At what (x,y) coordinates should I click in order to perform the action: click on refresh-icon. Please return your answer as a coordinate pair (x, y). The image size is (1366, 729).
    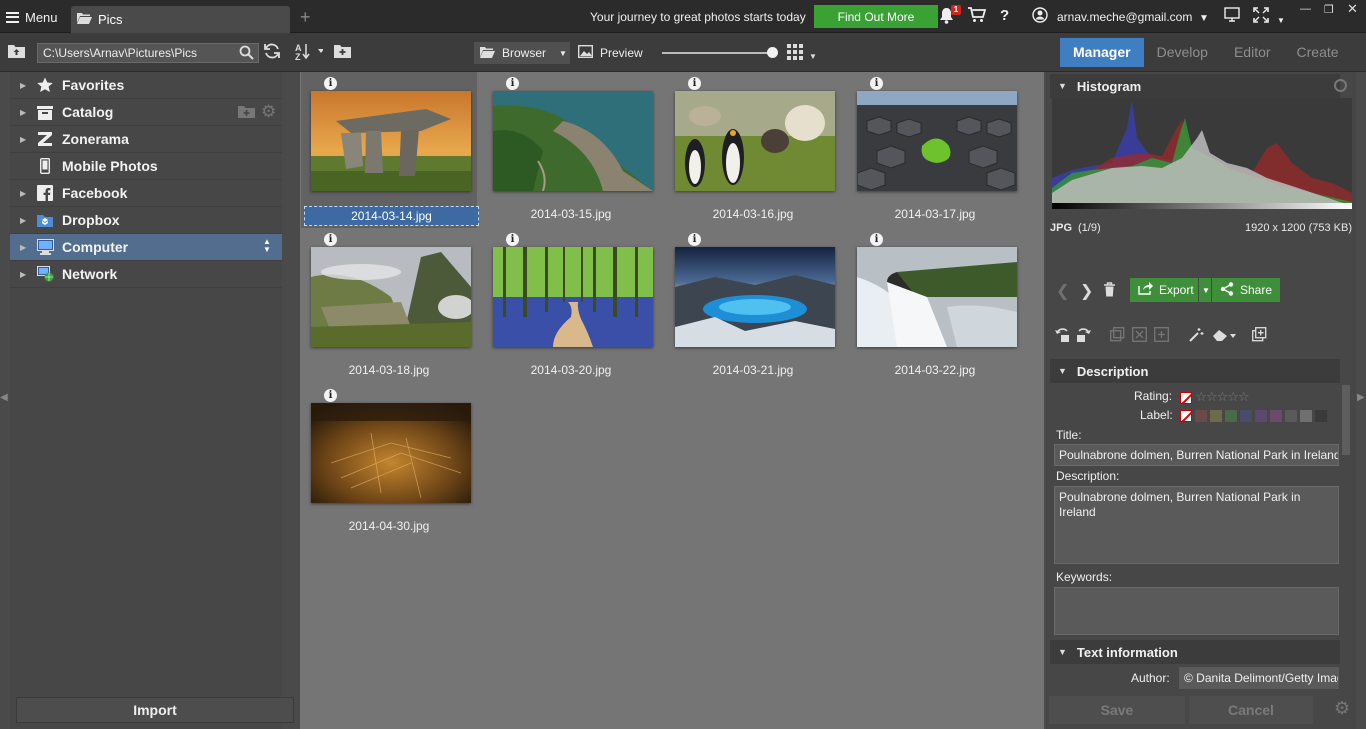
    Looking at the image, I should click on (272, 54).